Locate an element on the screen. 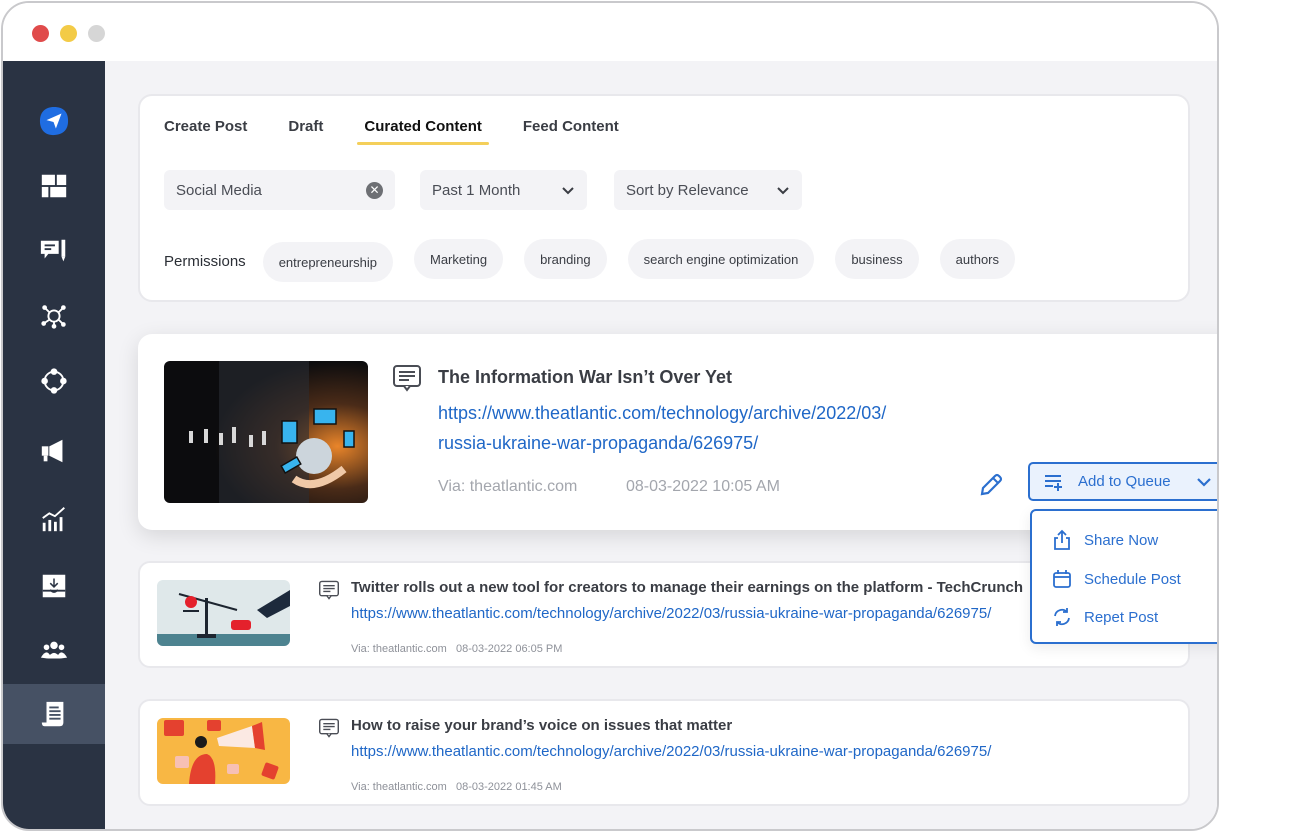 This screenshot has height=832, width=1300. permission-chip: search engine optimization is located at coordinates (721, 259).